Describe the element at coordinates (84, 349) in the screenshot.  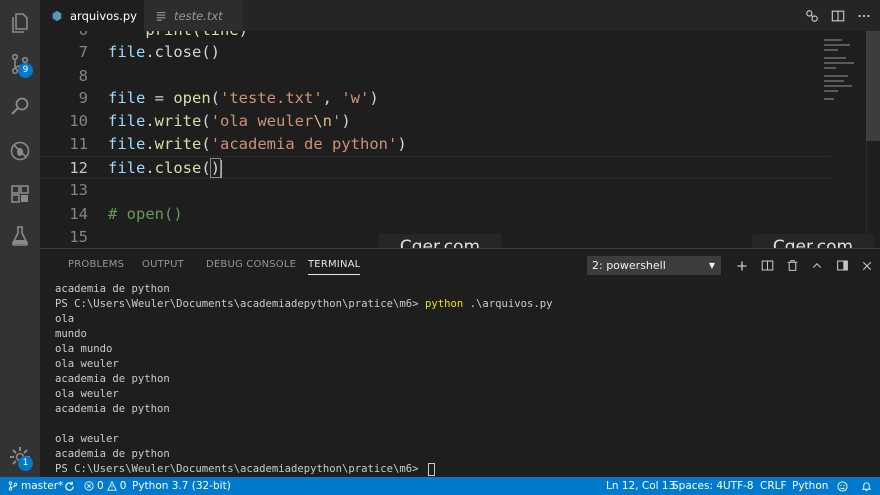
I see `terminal-text: ola mundo` at that location.